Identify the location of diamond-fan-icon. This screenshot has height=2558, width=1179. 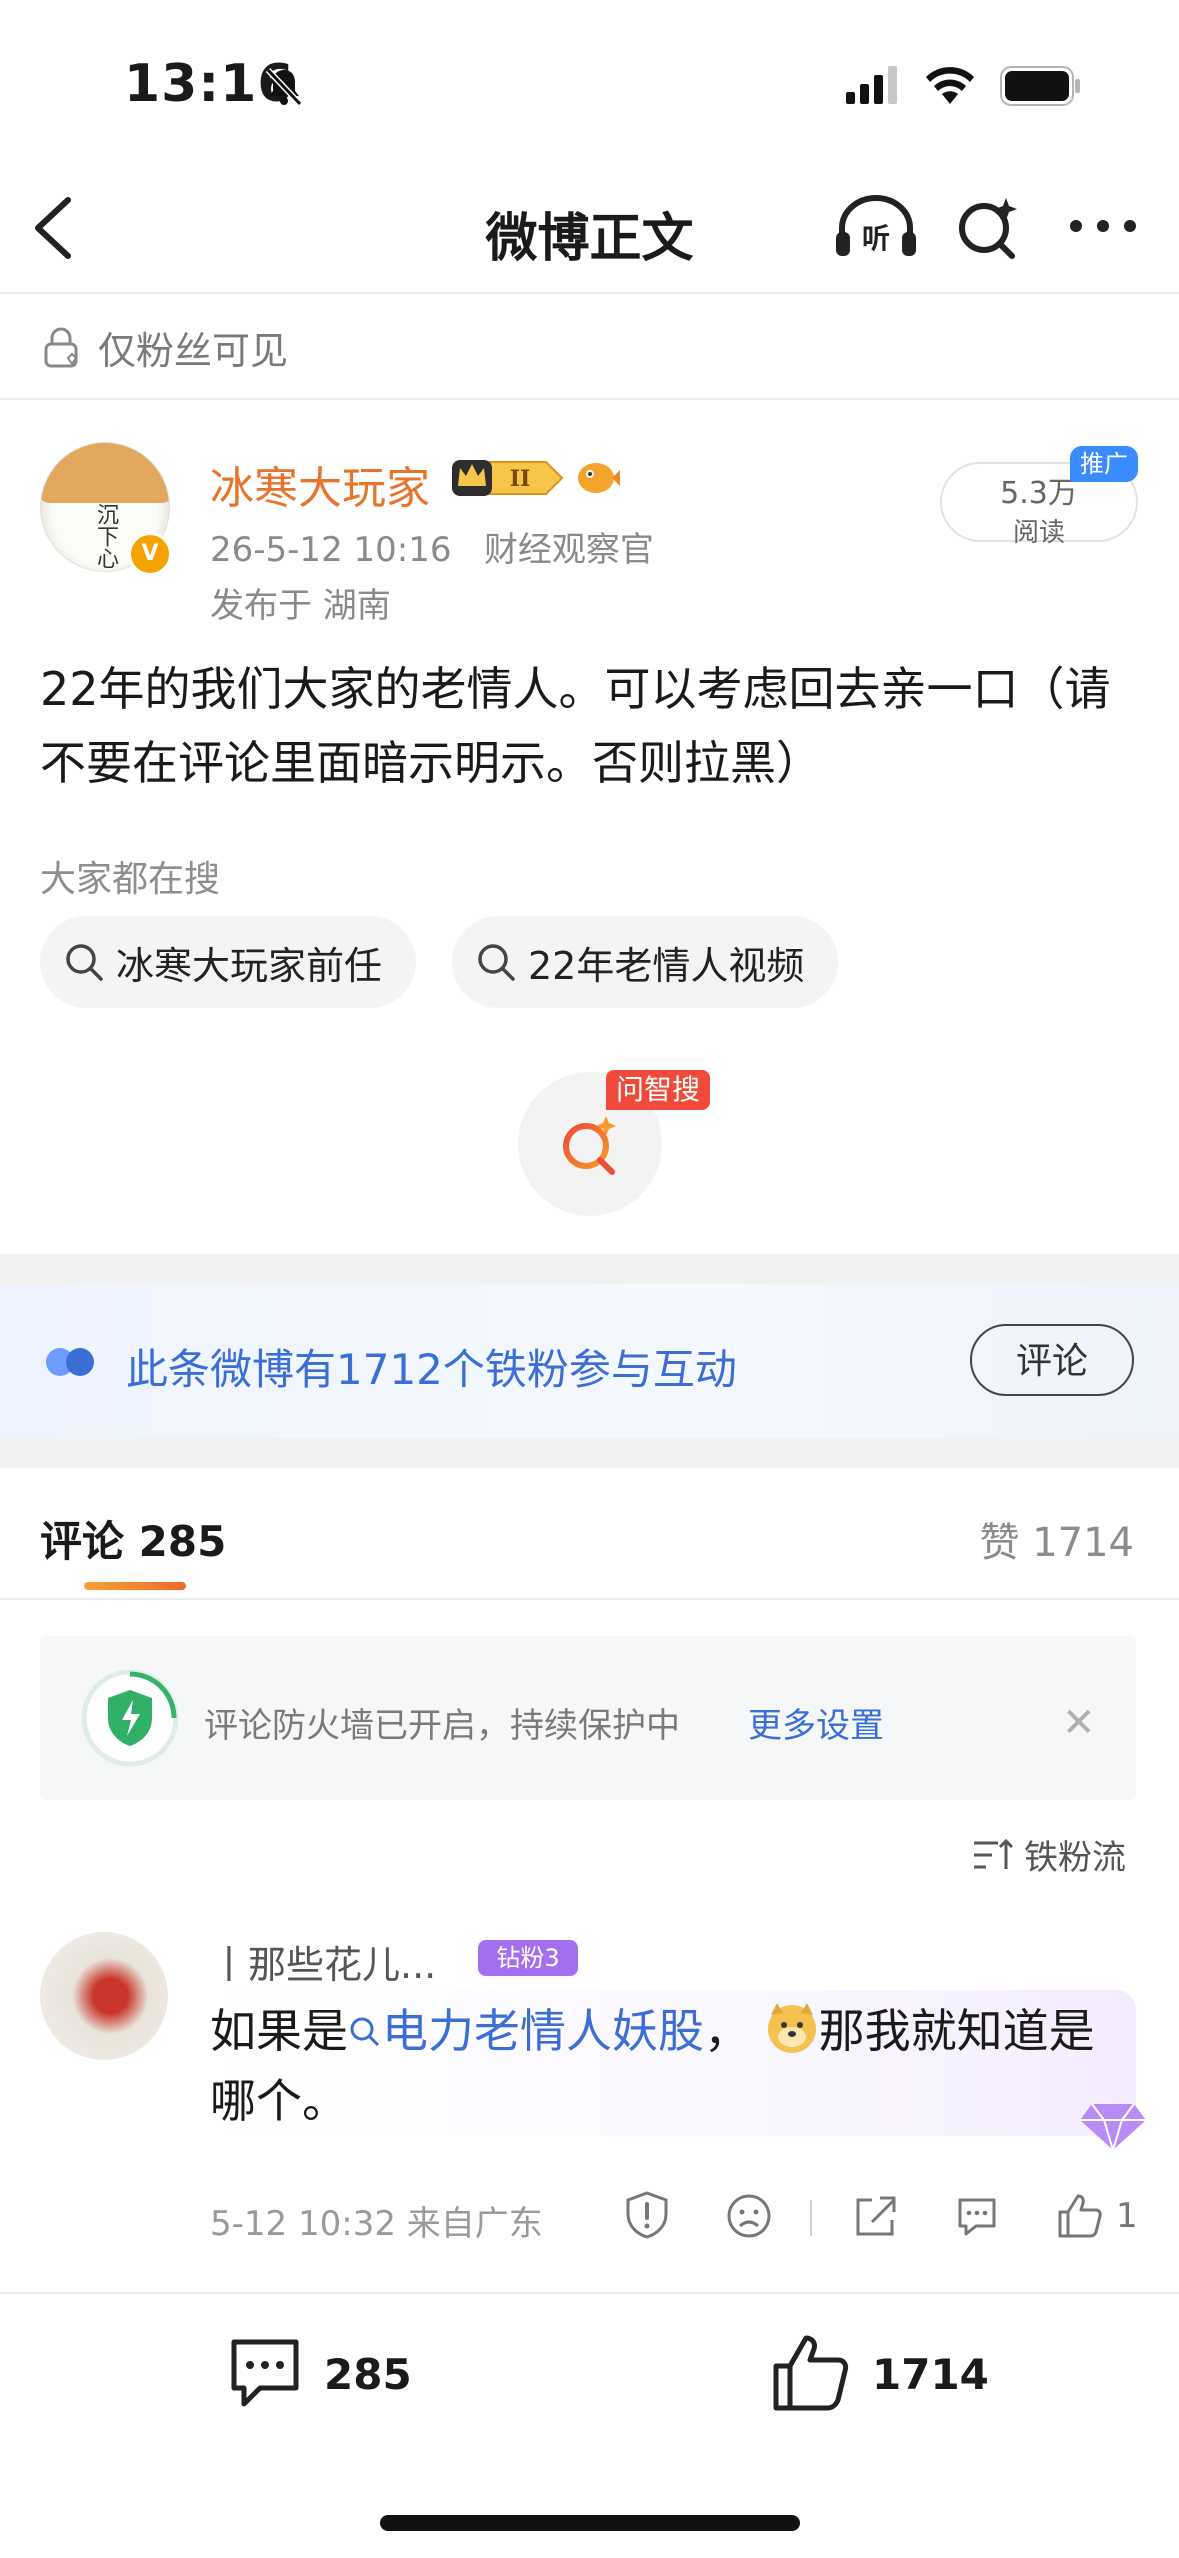
(1113, 2128).